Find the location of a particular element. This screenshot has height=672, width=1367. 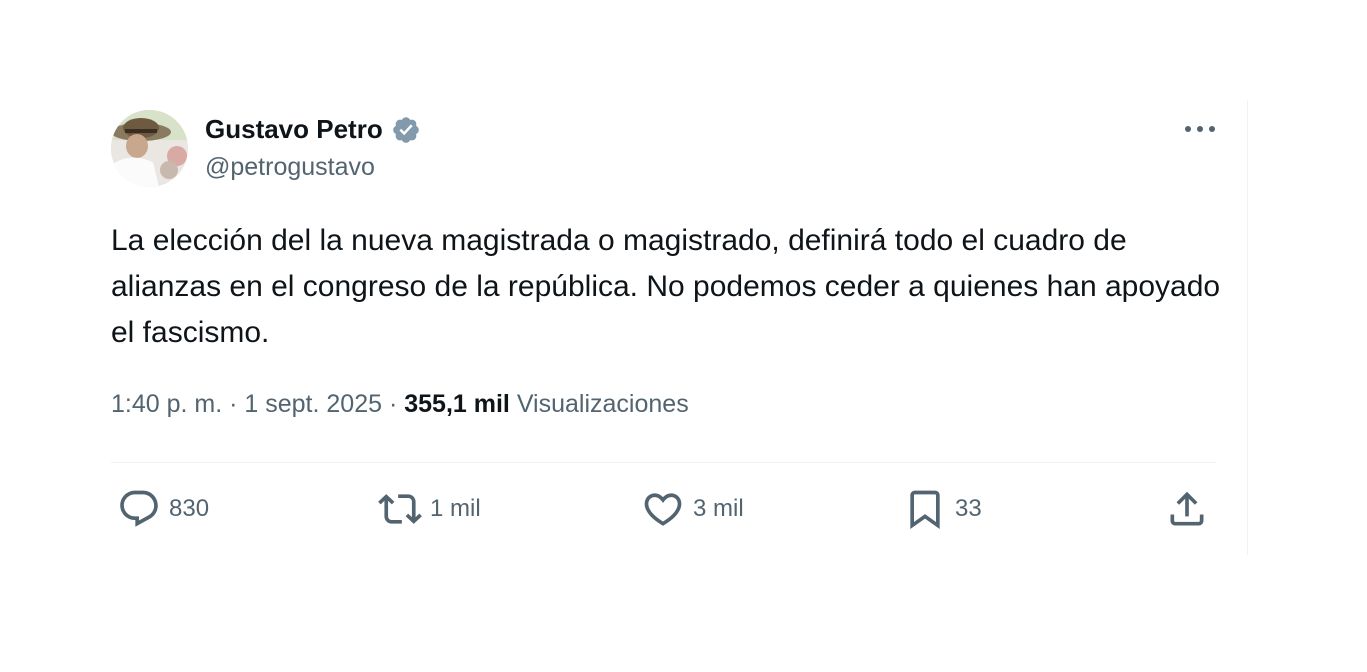

verified-badge-icon is located at coordinates (406, 130).